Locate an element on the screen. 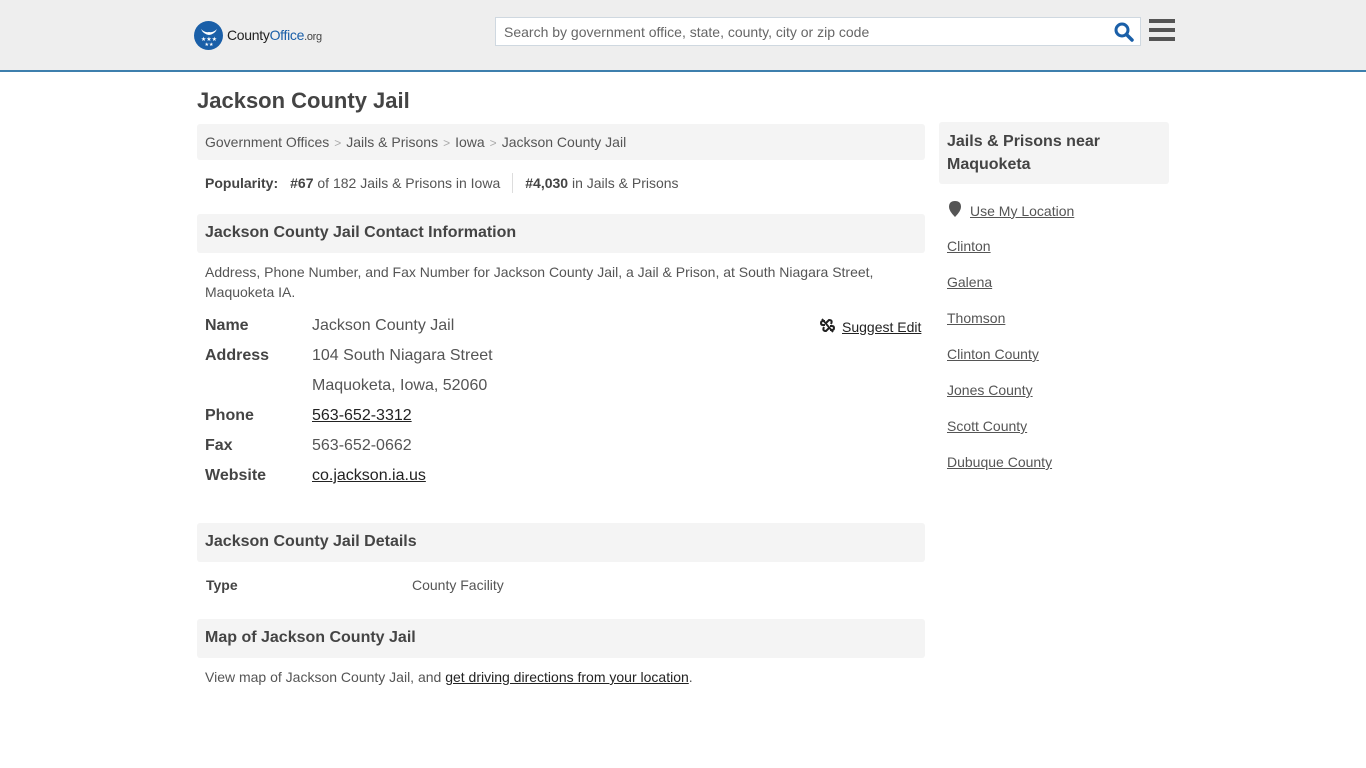  sidebar-heading: Jails & Prisons near Maquoketa is located at coordinates (1054, 153).